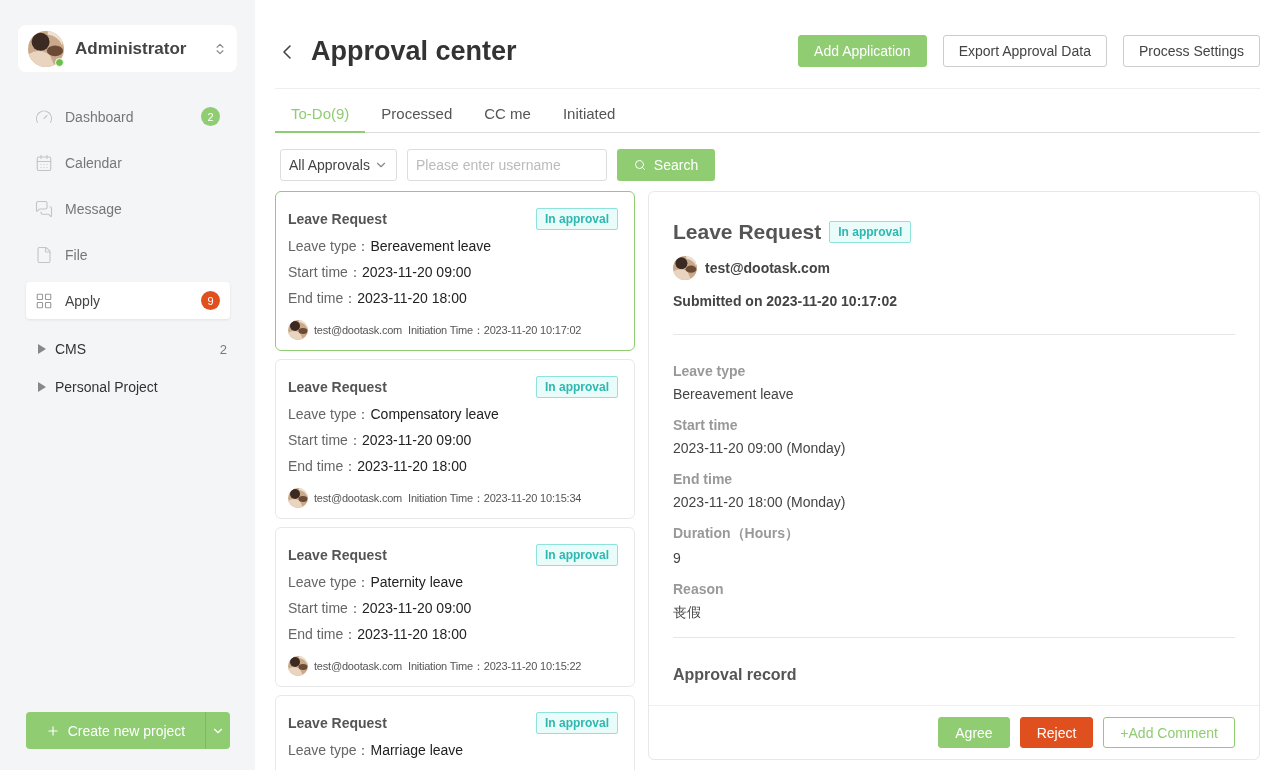 This screenshot has width=1280, height=770. What do you see at coordinates (507, 116) in the screenshot?
I see `tab: CC me` at bounding box center [507, 116].